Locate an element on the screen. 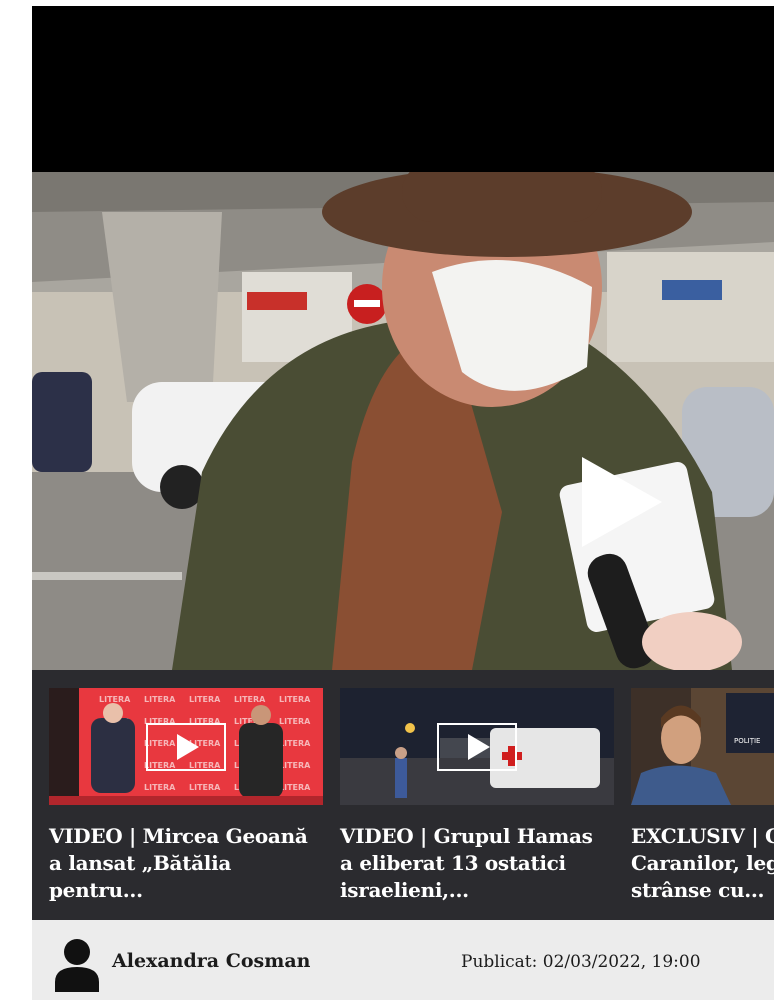  user-icon is located at coordinates (77, 965).